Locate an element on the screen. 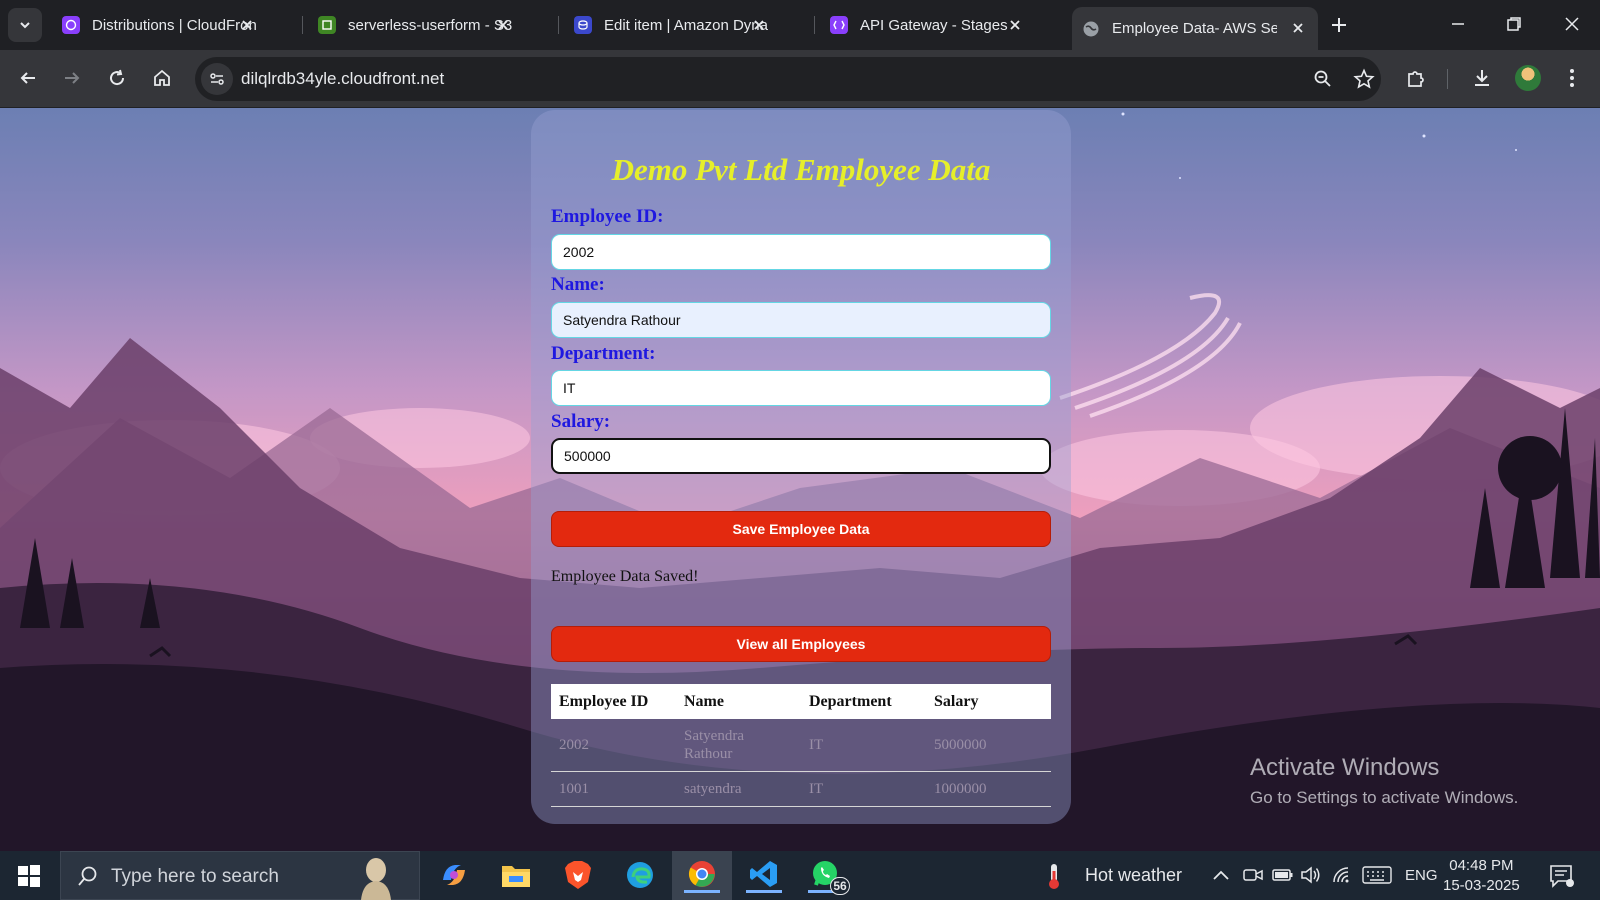 Image resolution: width=1600 pixels, height=900 pixels. search-placeholder: Type here to search is located at coordinates (195, 876).